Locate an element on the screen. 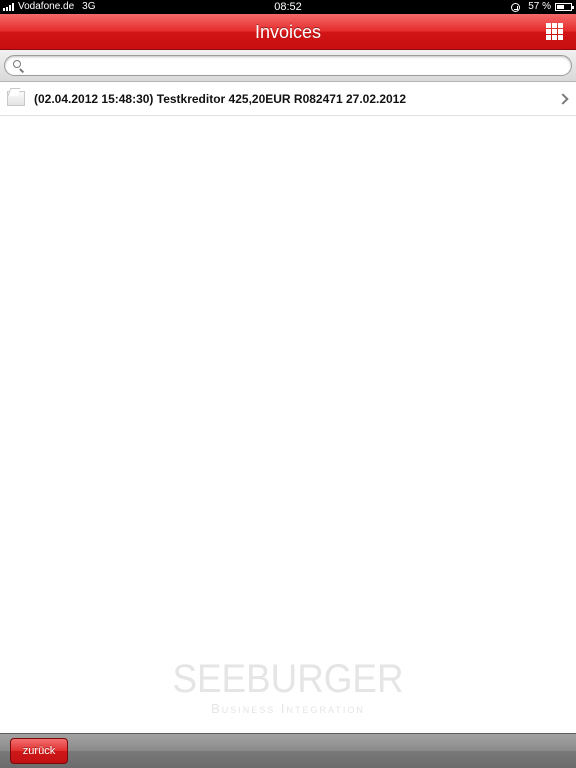 This screenshot has height=768, width=576. status-right: 57 % is located at coordinates (542, 7).